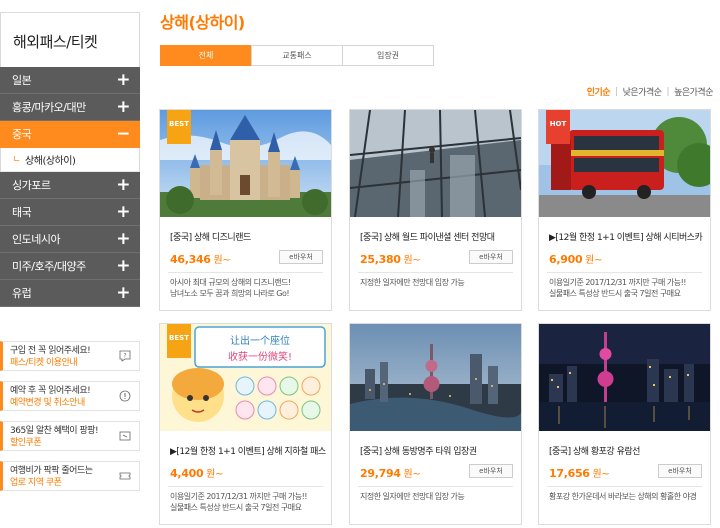 The width and height of the screenshot is (720, 528). What do you see at coordinates (70, 356) in the screenshot?
I see `notice-usage-guide: 구입 전 꼭 읽어주세요! 패스/티켓 이용안내 ?` at bounding box center [70, 356].